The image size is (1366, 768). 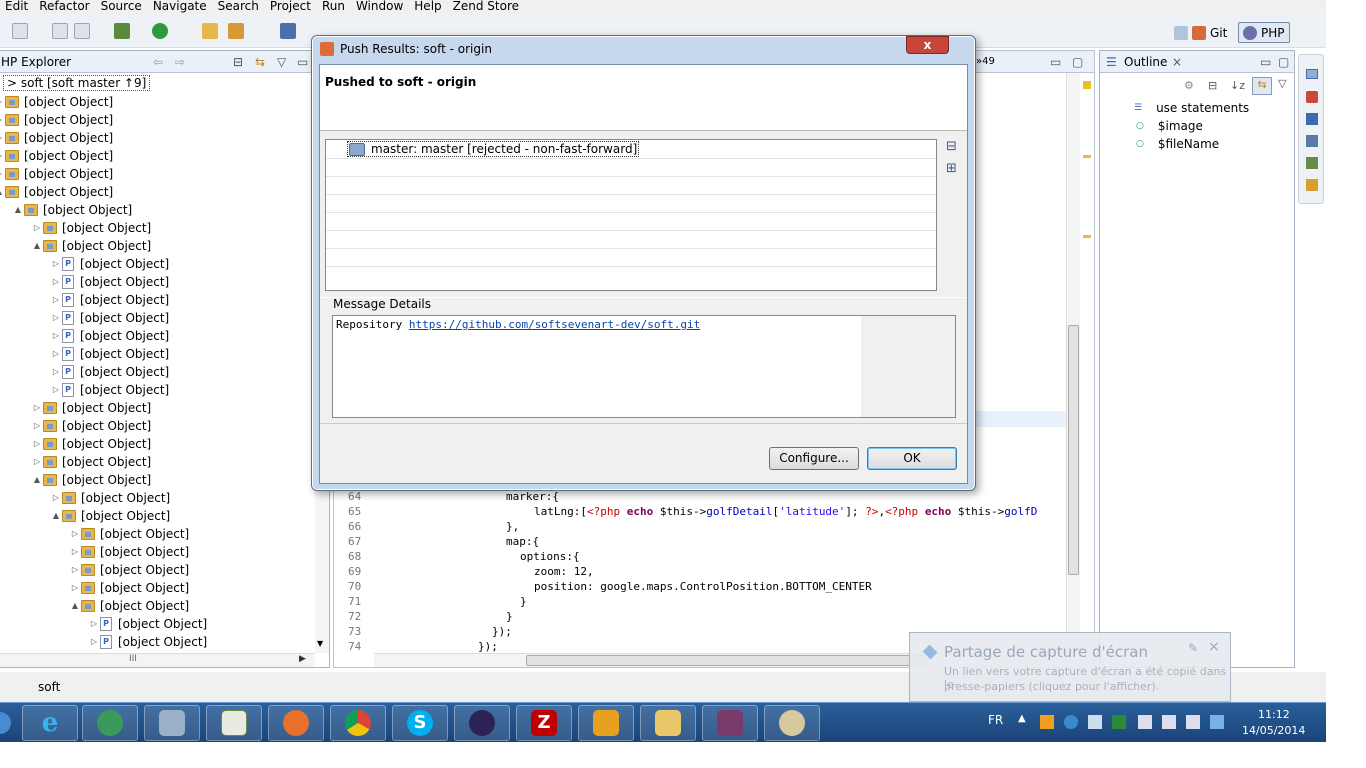 What do you see at coordinates (239, 7) in the screenshot?
I see `menu-item: Search` at bounding box center [239, 7].